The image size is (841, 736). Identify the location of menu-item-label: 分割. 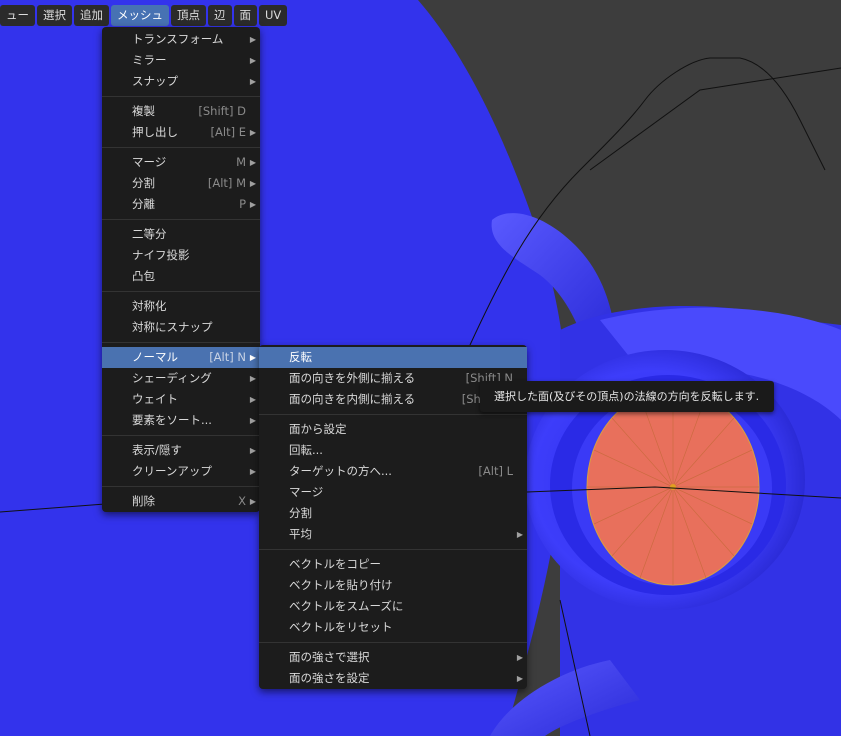
(143, 183).